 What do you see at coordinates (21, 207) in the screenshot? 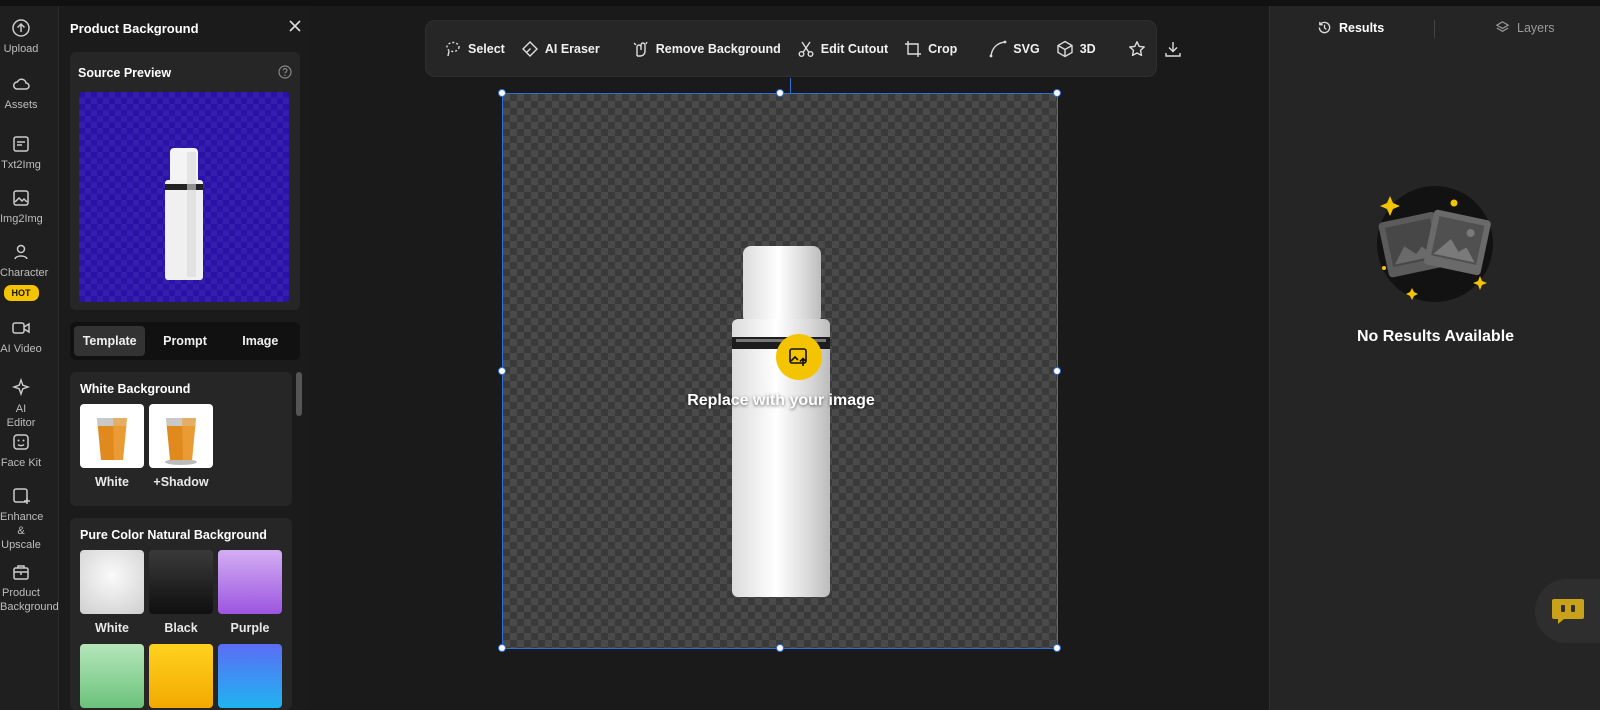
I see `rail-item-img2img: Img2Img` at bounding box center [21, 207].